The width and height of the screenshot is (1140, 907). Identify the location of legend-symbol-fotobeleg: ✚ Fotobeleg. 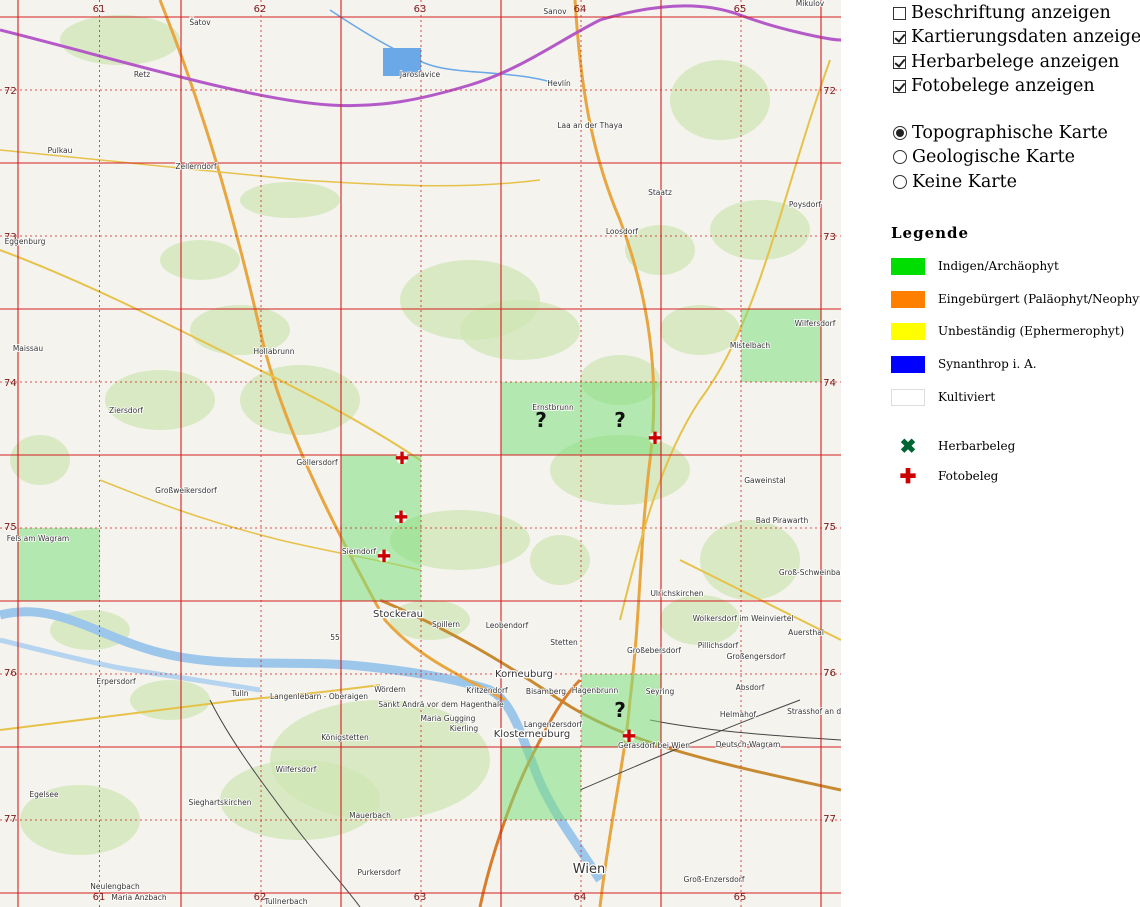
(945, 476).